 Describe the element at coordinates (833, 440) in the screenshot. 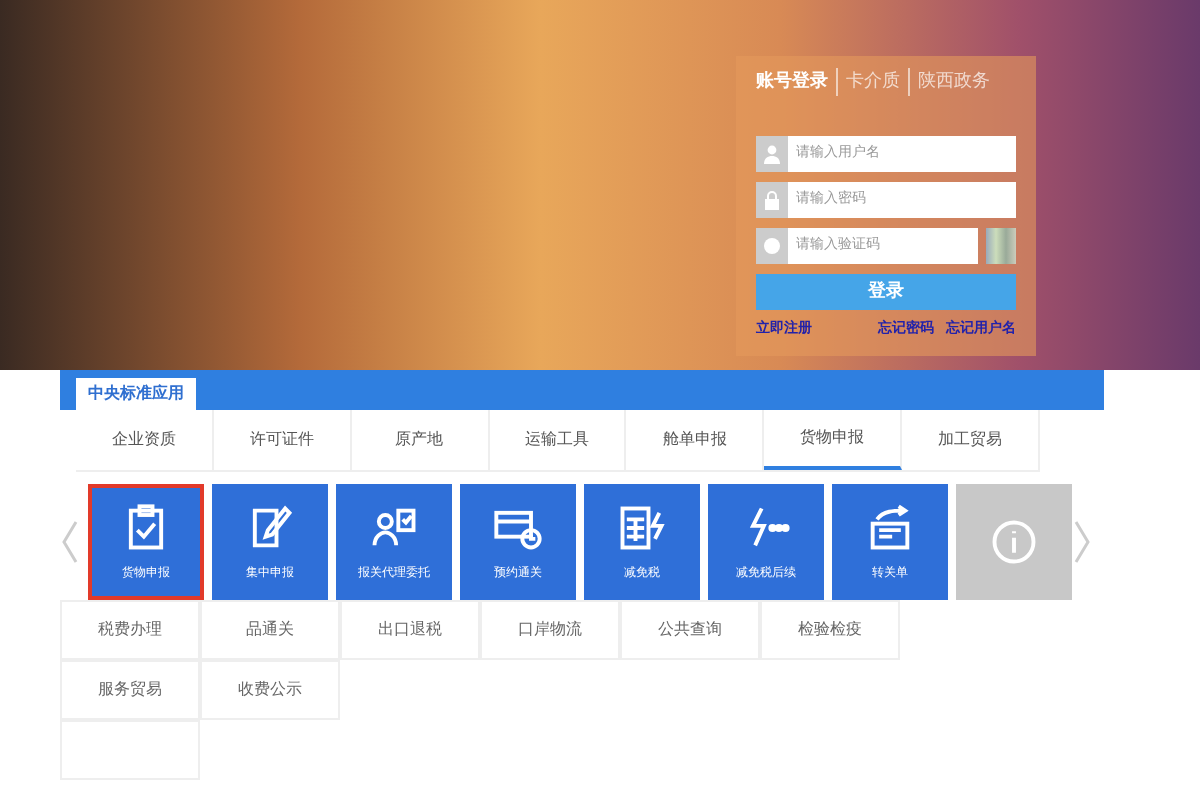

I see `category-tab: 货物申报` at that location.